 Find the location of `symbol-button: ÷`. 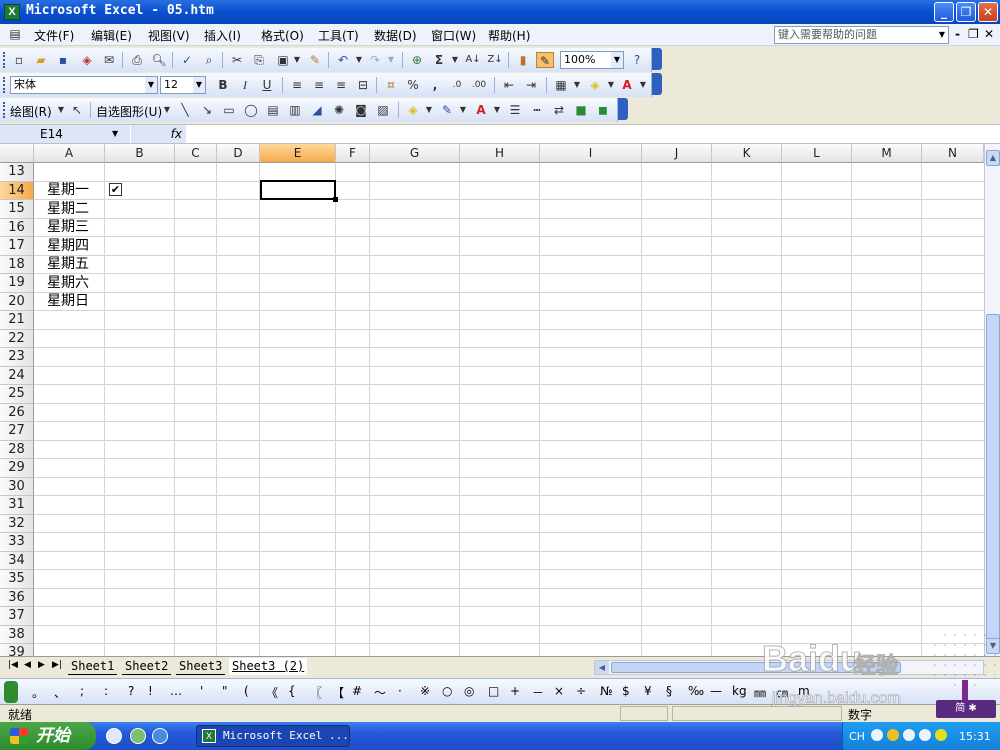

symbol-button: ÷ is located at coordinates (581, 691).